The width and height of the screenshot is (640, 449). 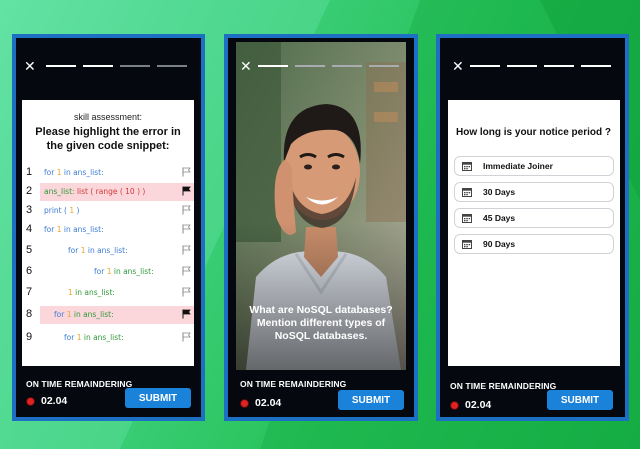 I want to click on code-line: 8 for 1 in ans_list:, so click(x=110, y=315).